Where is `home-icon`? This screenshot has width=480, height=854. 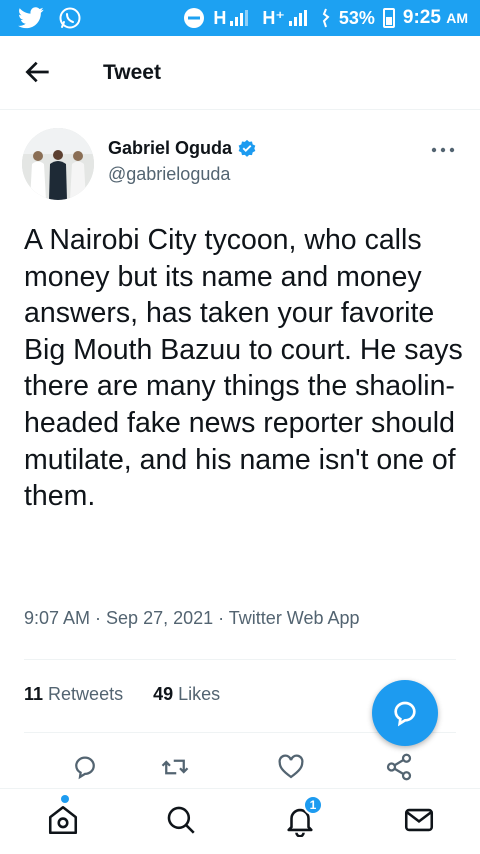 home-icon is located at coordinates (63, 820).